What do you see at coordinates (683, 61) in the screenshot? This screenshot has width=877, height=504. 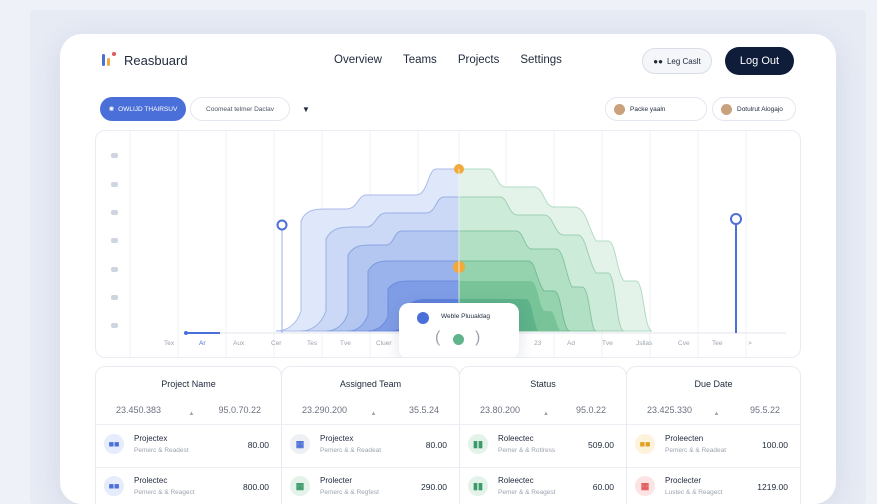 I see `secondary-account-label: Leg Caslt` at bounding box center [683, 61].